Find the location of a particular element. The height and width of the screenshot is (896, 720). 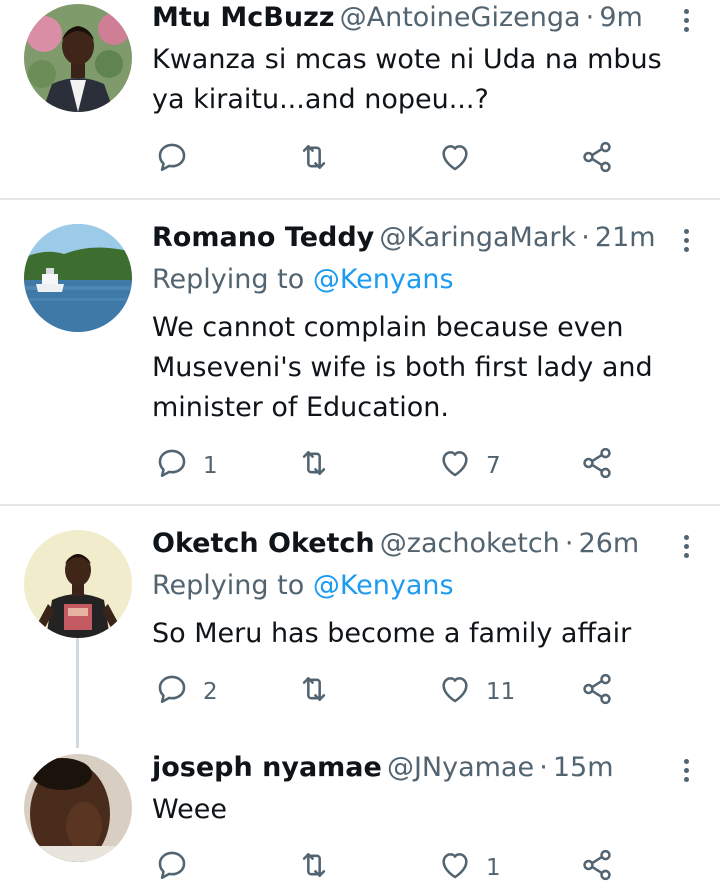

author-name: Oketch Oketch is located at coordinates (263, 543).